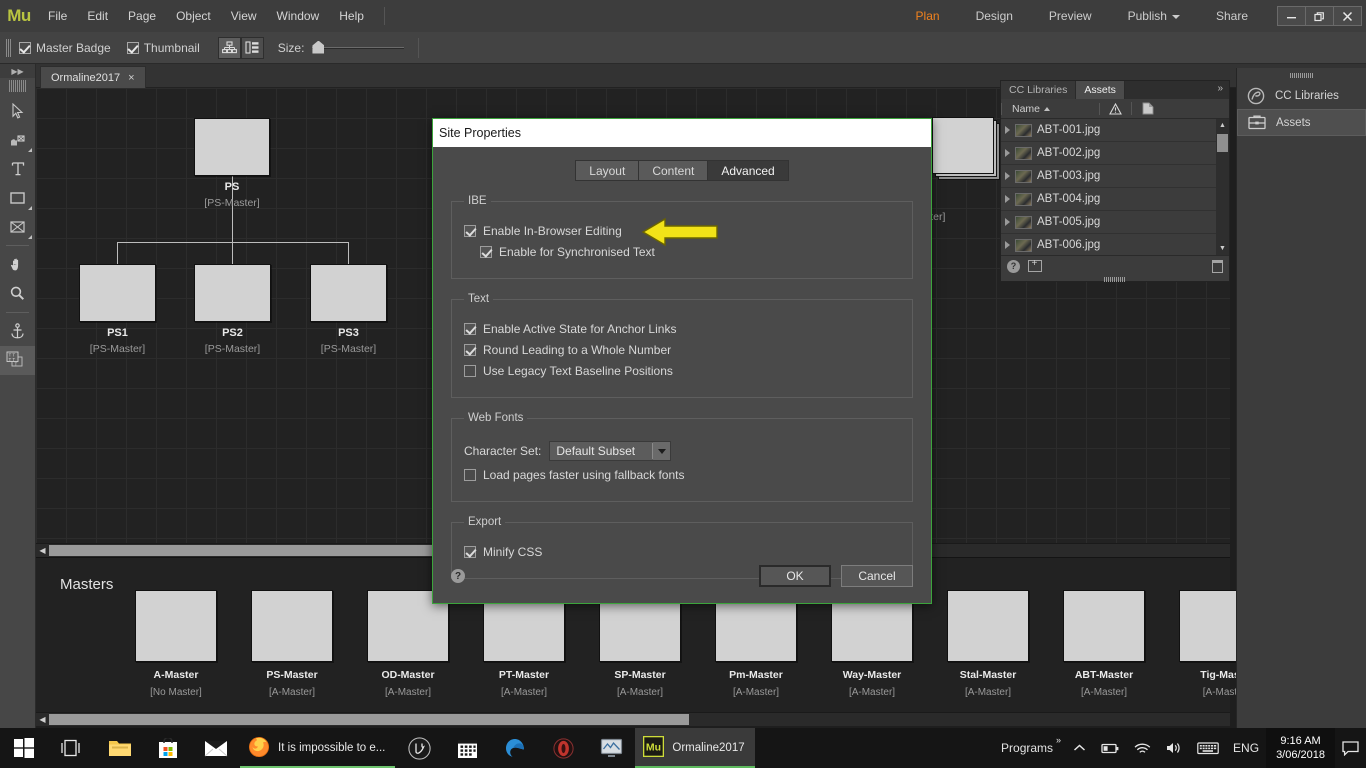 This screenshot has height=768, width=1366. Describe the element at coordinates (877, 576) in the screenshot. I see `cancel-button: Cancel` at that location.